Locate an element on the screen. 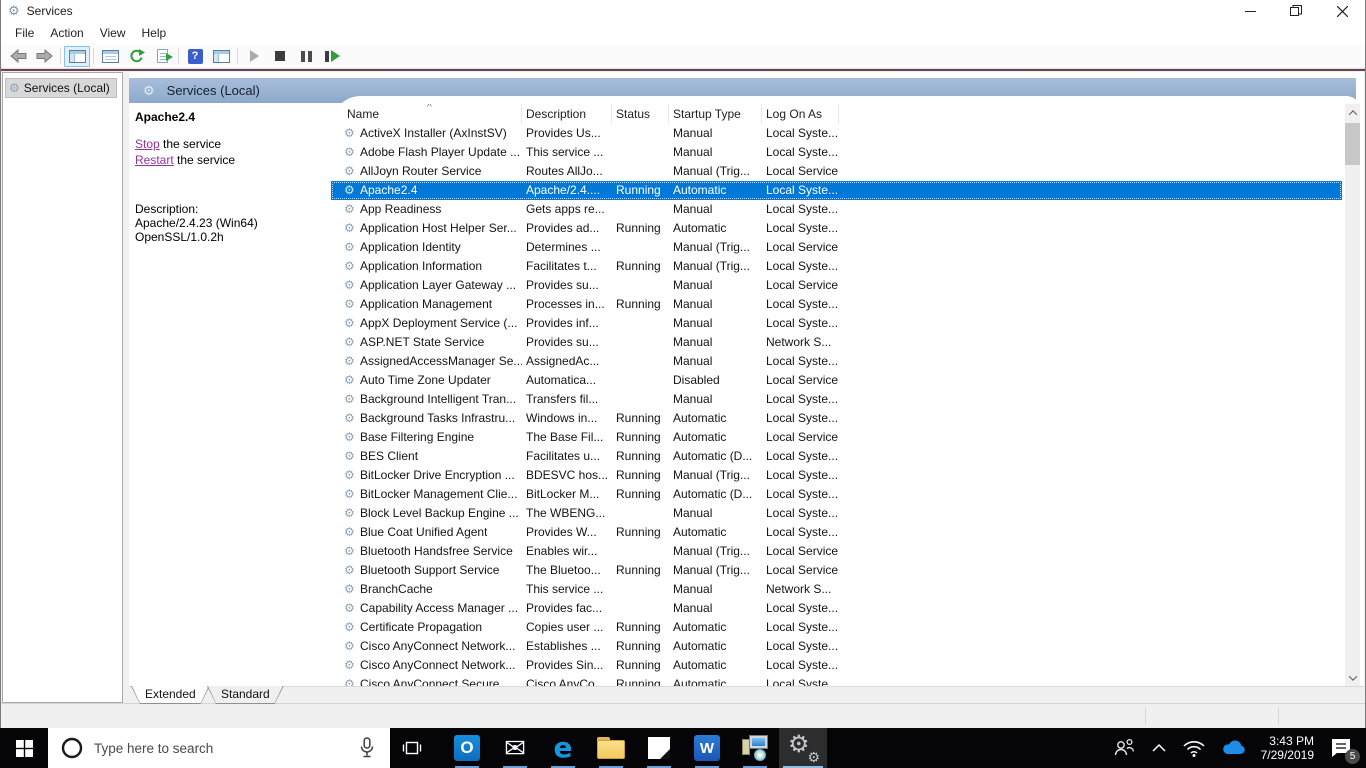 The image size is (1366, 768). cell-logon: Local Service is located at coordinates (802, 285).